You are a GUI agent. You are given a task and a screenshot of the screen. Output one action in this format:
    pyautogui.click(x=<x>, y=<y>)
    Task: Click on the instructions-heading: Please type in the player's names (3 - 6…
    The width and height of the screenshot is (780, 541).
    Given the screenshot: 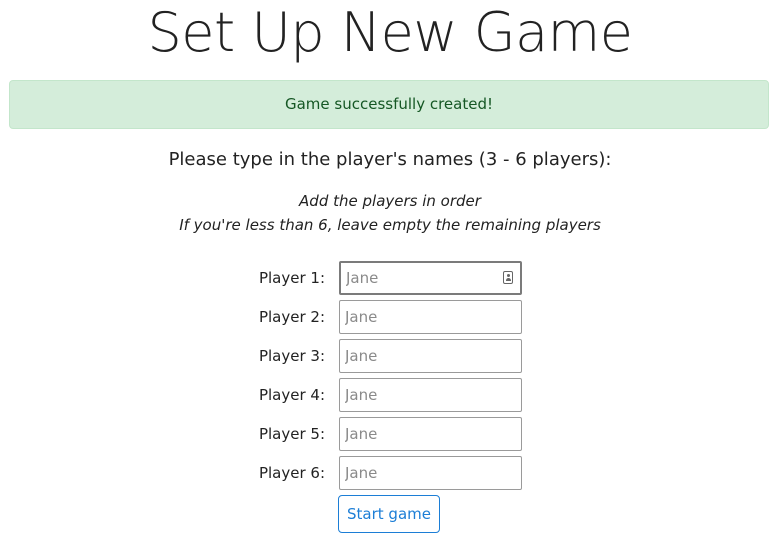 What is the action you would take?
    pyautogui.click(x=390, y=159)
    